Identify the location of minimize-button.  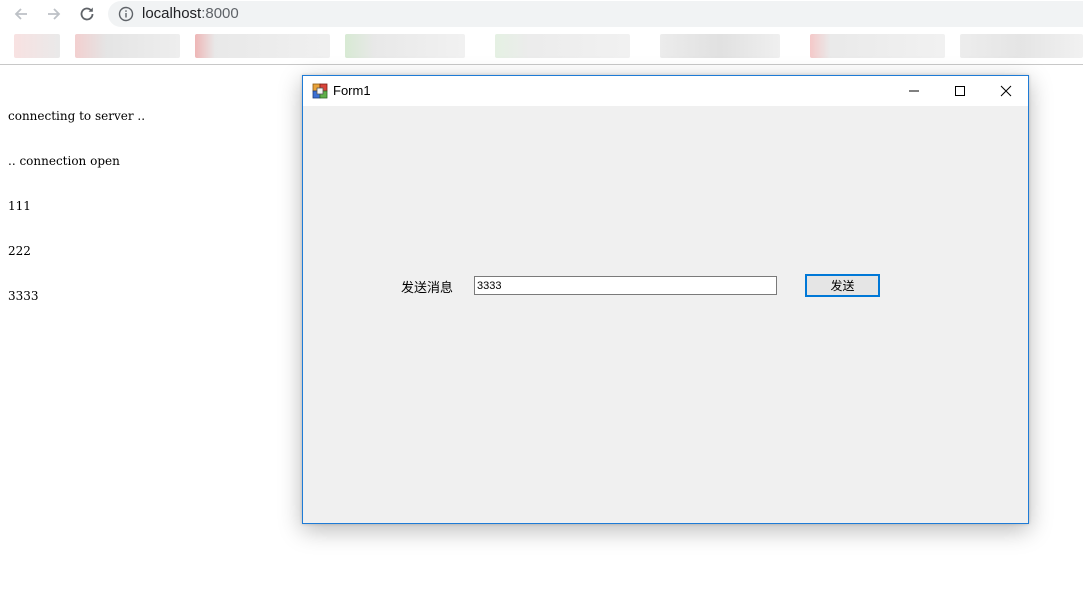
(914, 91).